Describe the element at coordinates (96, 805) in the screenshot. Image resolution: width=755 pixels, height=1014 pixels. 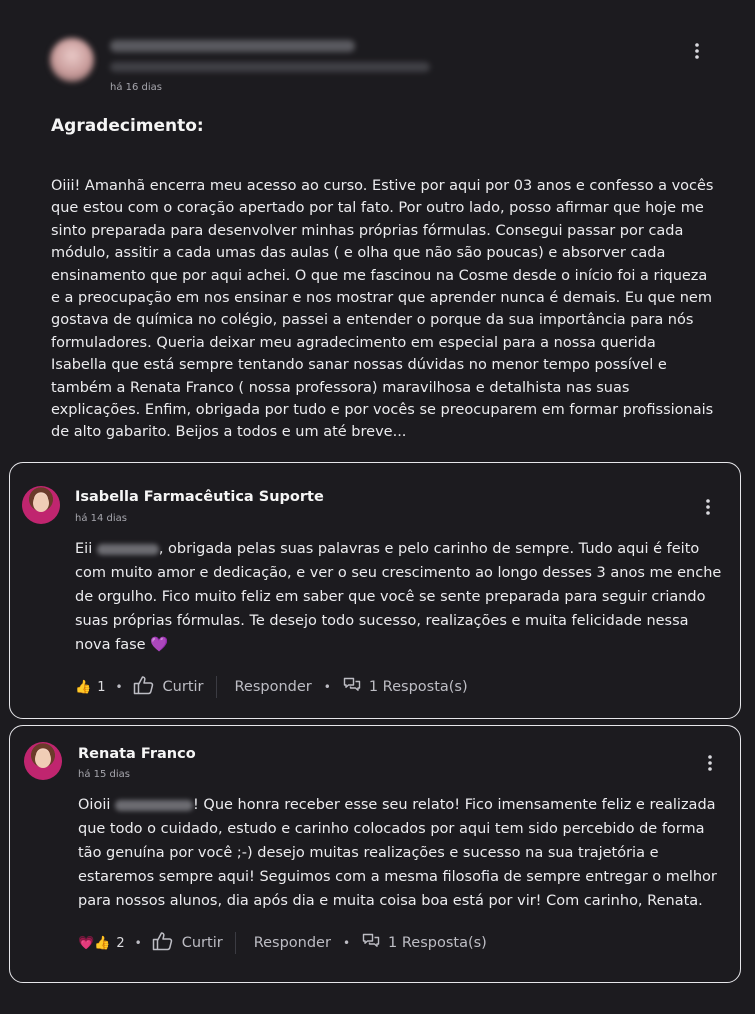
I see `comment-text-prefix: Oioii` at that location.